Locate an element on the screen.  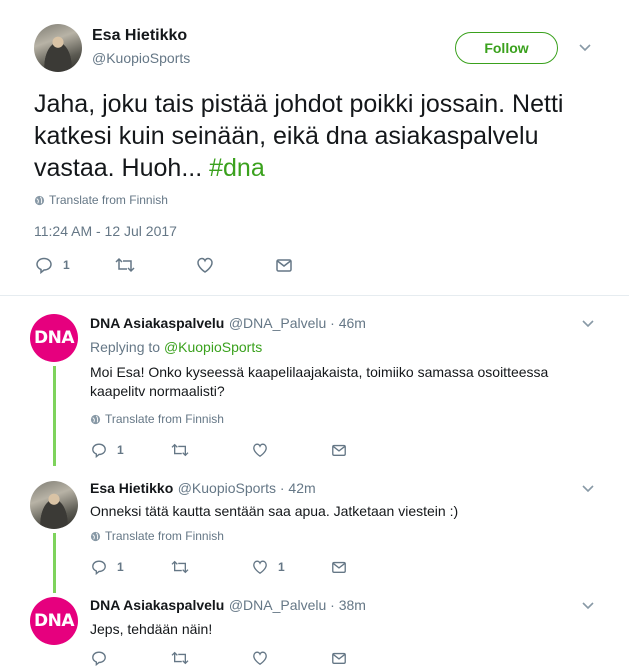
reply-header: DNA Asiakaspalvelu @DNA_Palvelu · 46m is located at coordinates (228, 324).